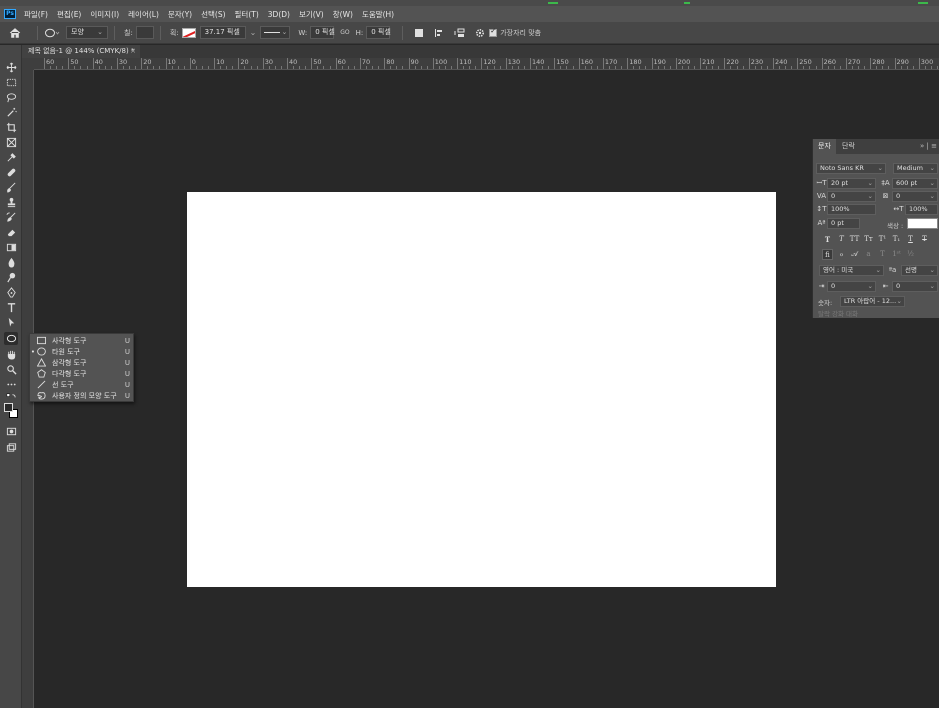 This screenshot has height=708, width=939. I want to click on ruler-origin, so click(28, 64).